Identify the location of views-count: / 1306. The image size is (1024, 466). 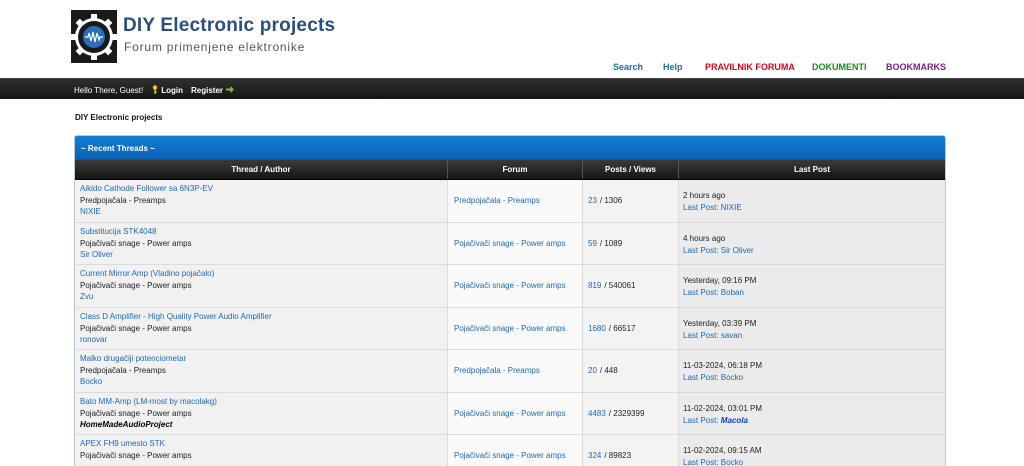
(611, 201).